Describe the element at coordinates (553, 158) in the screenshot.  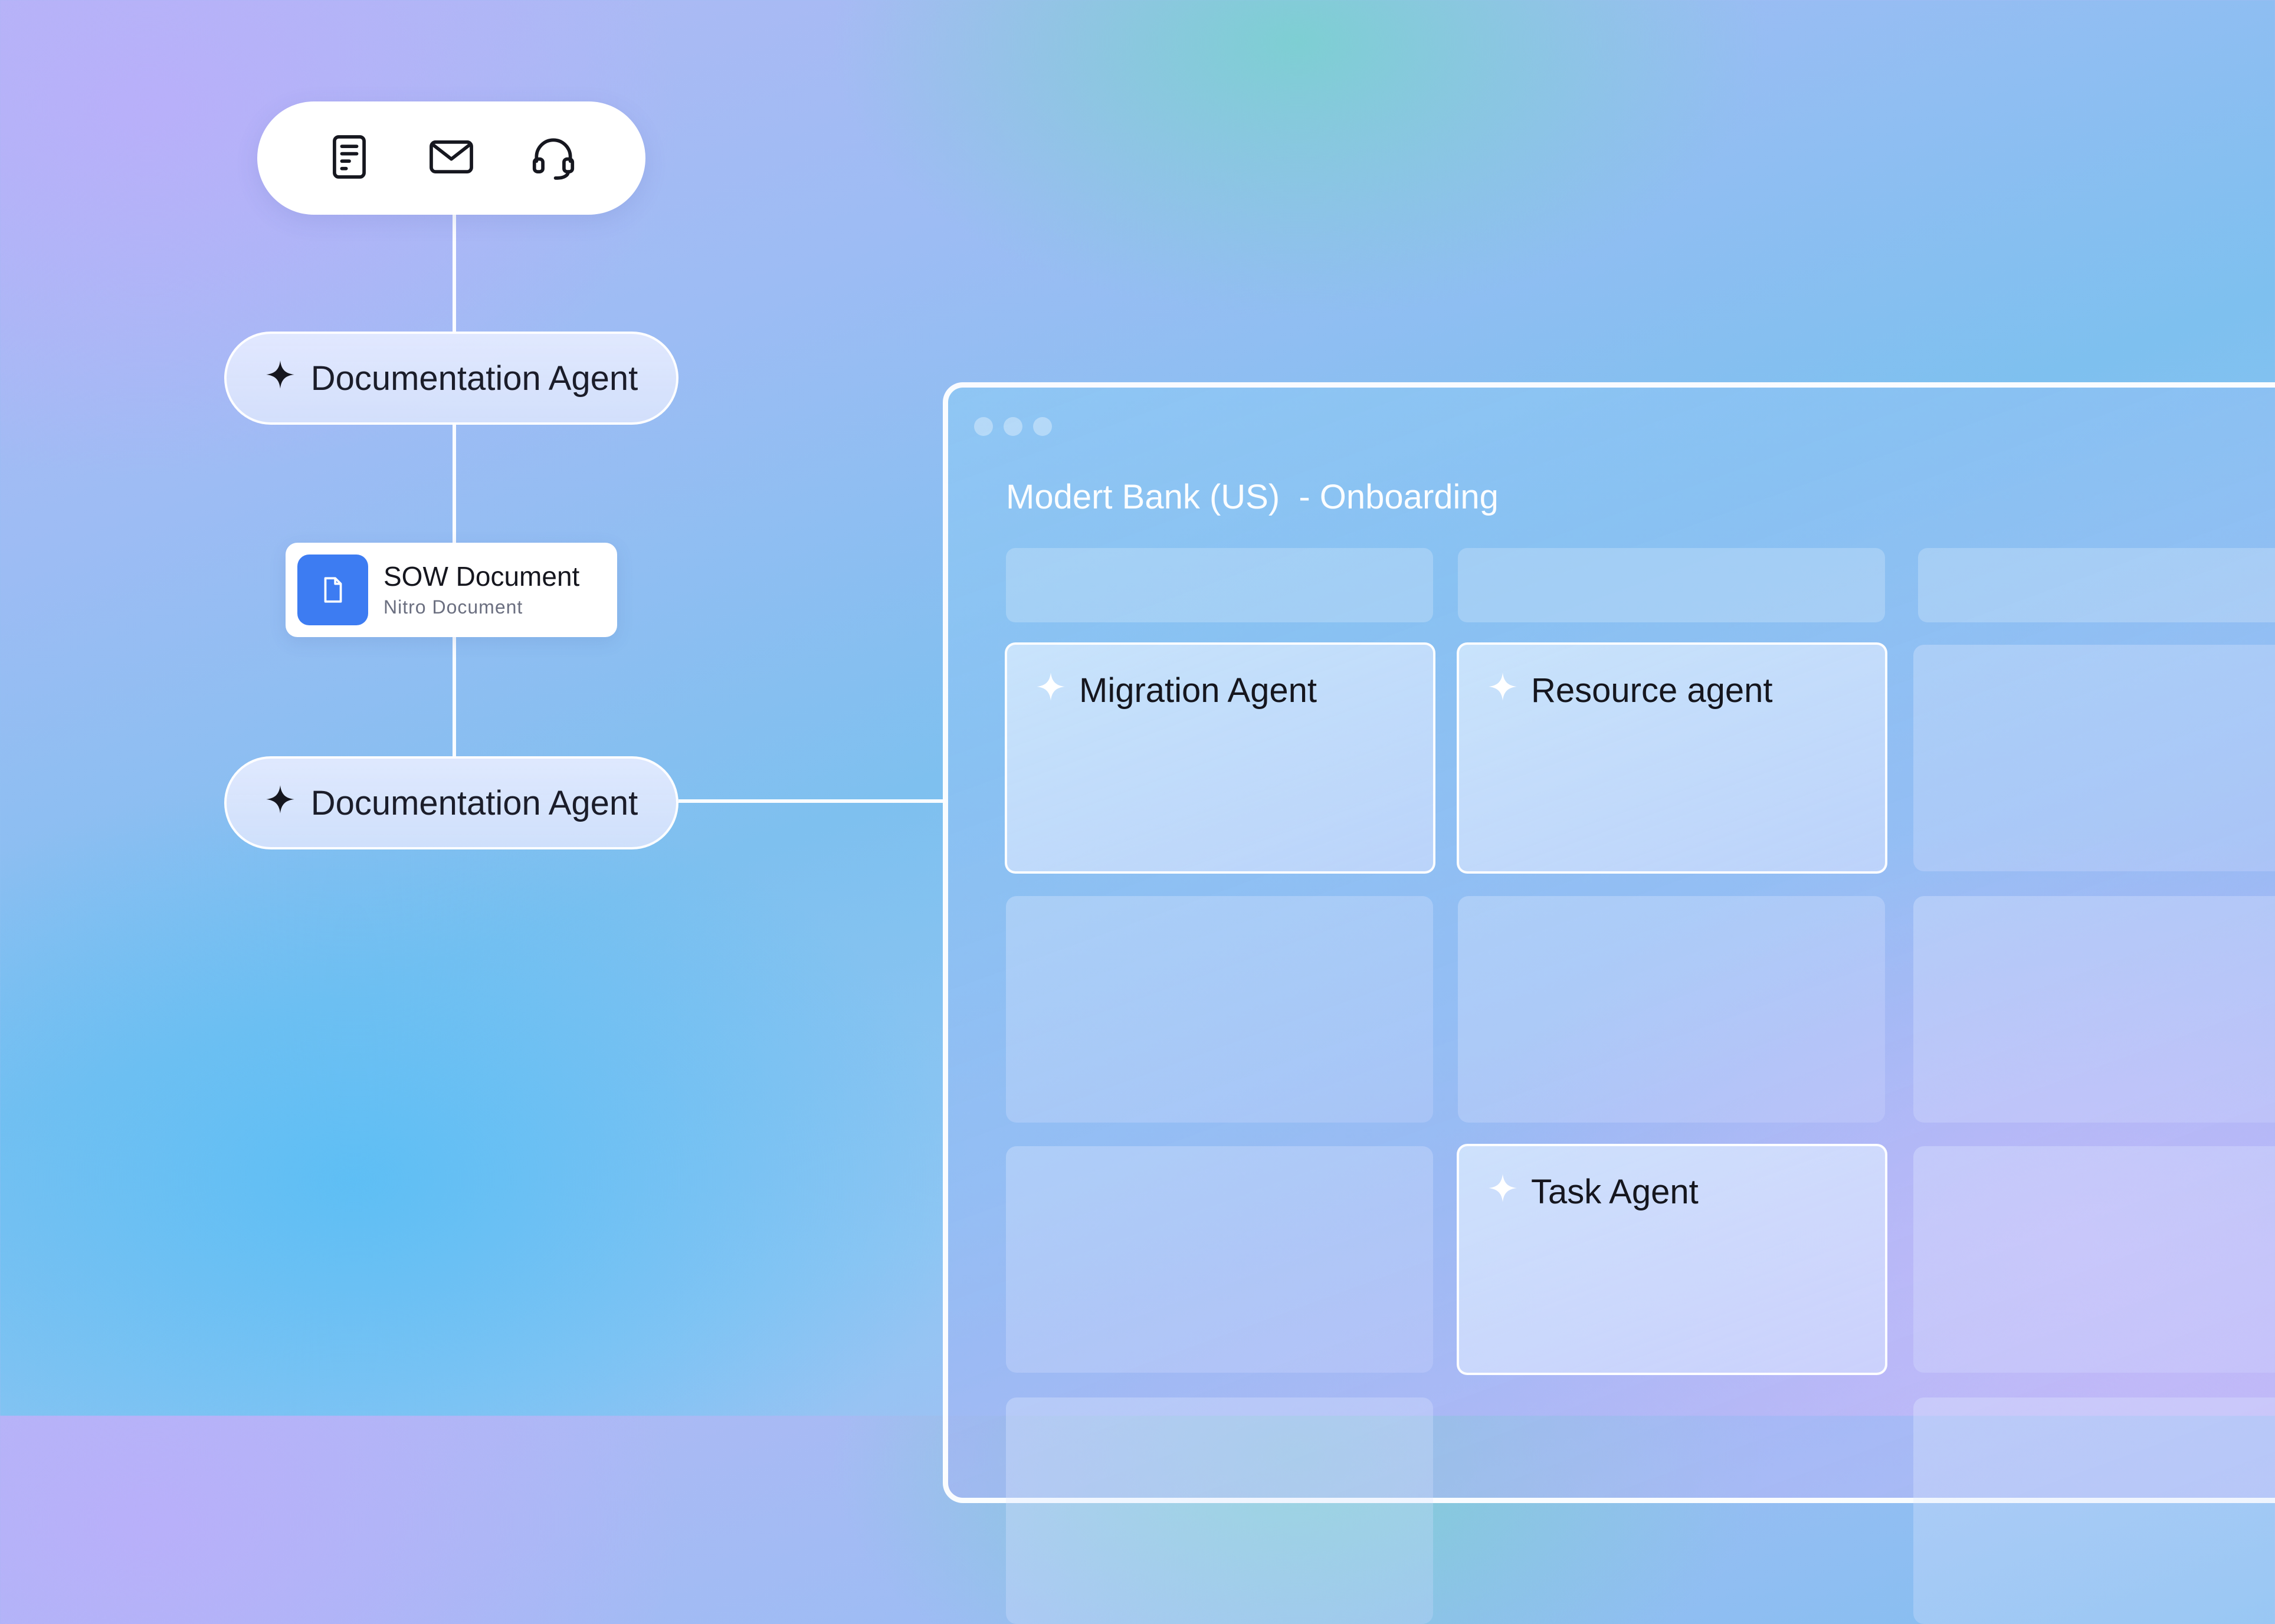
I see `headset-icon` at that location.